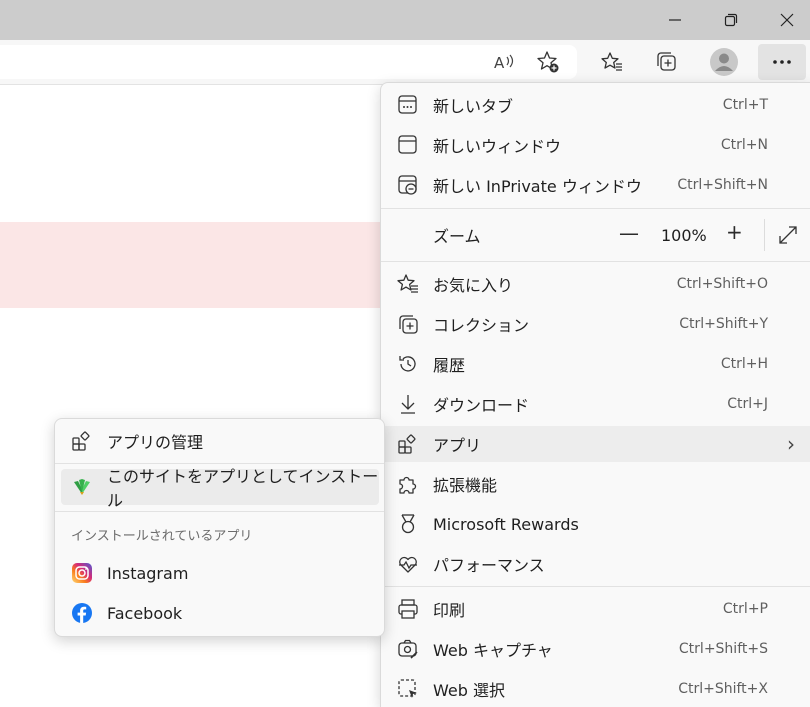  I want to click on new-window-icon, so click(407, 144).